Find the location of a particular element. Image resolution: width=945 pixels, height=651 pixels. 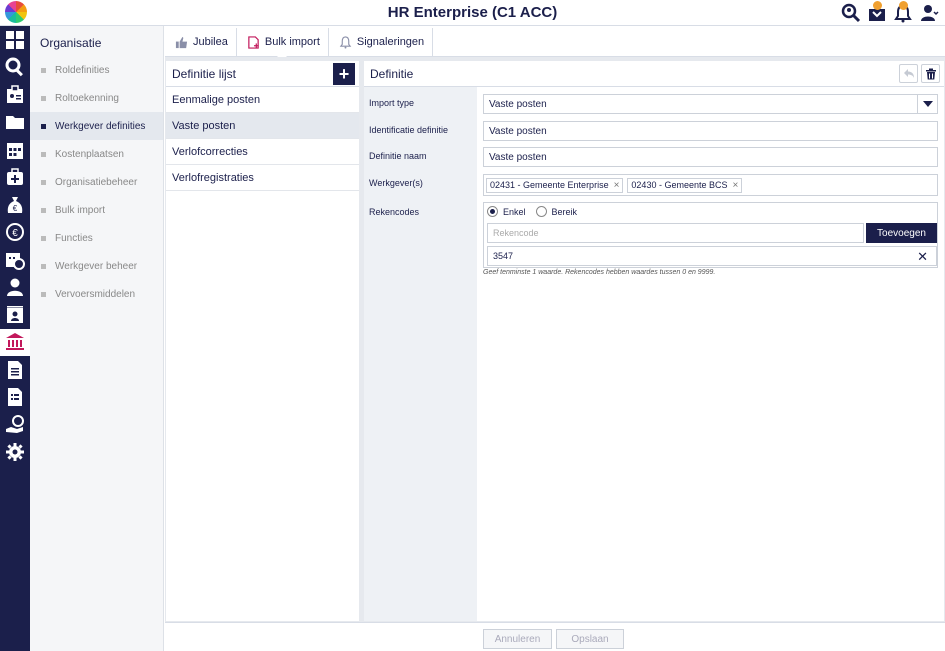

radio-bereik-label: Bereik is located at coordinates (564, 211).